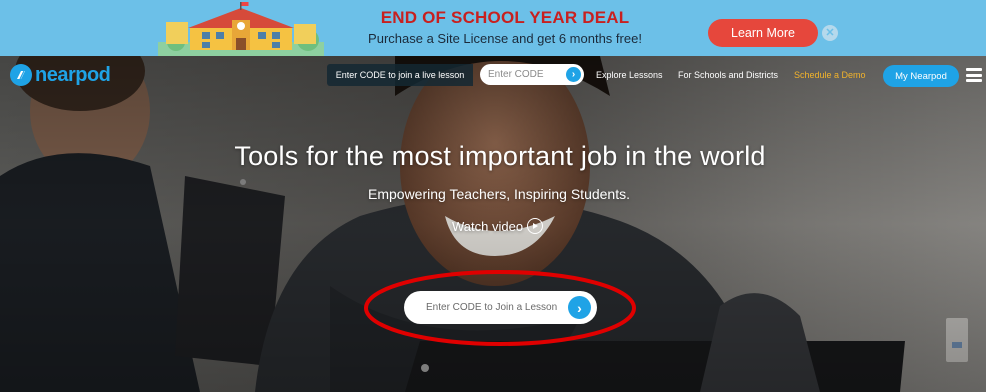 This screenshot has width=986, height=392. What do you see at coordinates (974, 75) in the screenshot?
I see `hamburger-menu-icon` at bounding box center [974, 75].